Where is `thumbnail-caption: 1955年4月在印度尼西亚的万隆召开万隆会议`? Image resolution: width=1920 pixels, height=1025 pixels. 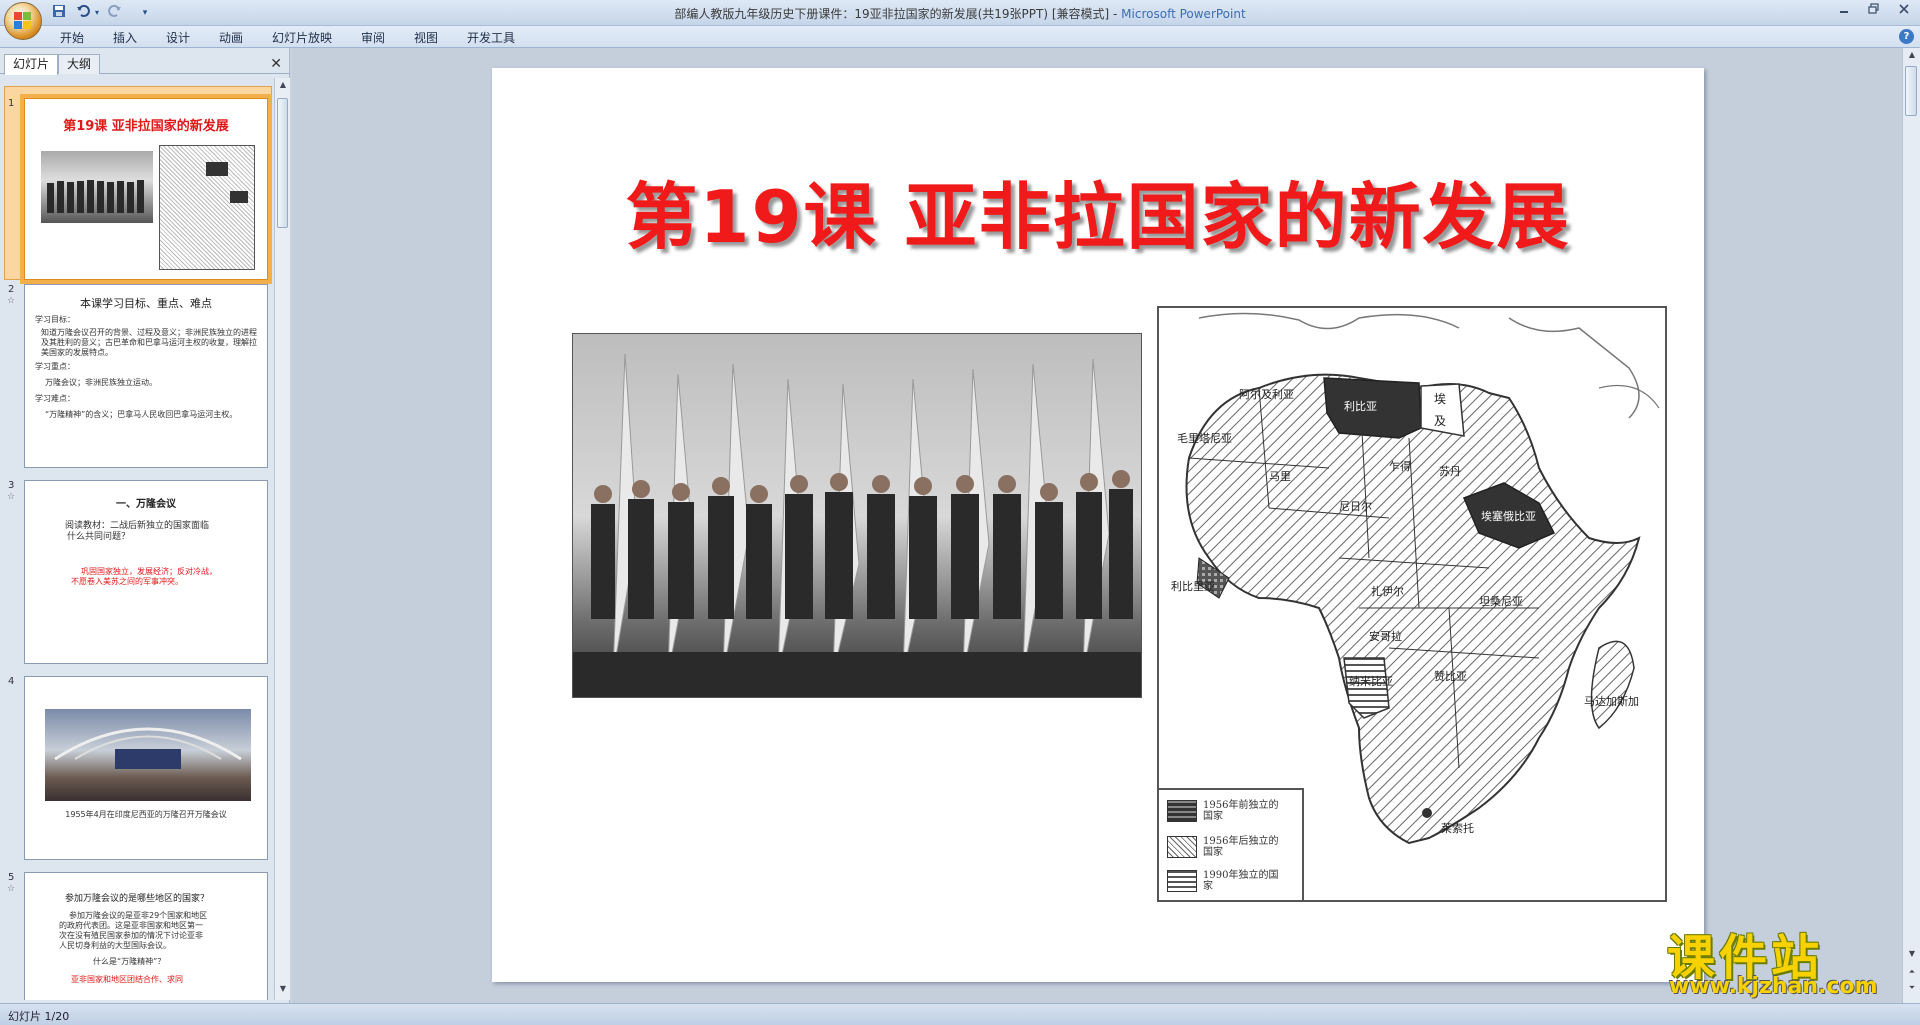 thumbnail-caption: 1955年4月在印度尼西亚的万隆召开万隆会议 is located at coordinates (146, 814).